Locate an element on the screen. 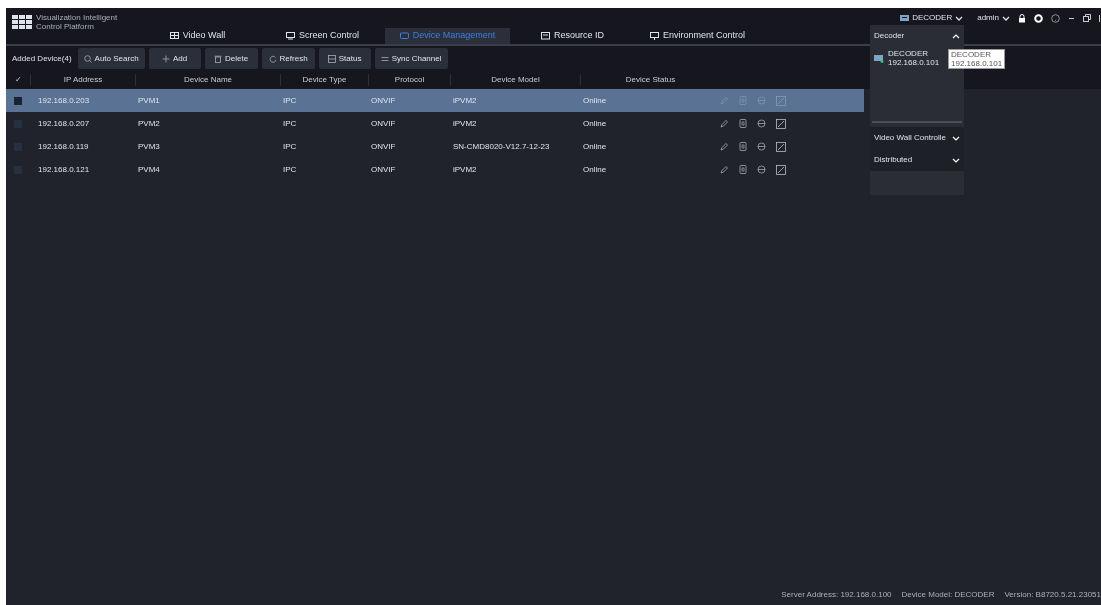  status-text: Server Address: 192.168.0.100 is located at coordinates (836, 595).